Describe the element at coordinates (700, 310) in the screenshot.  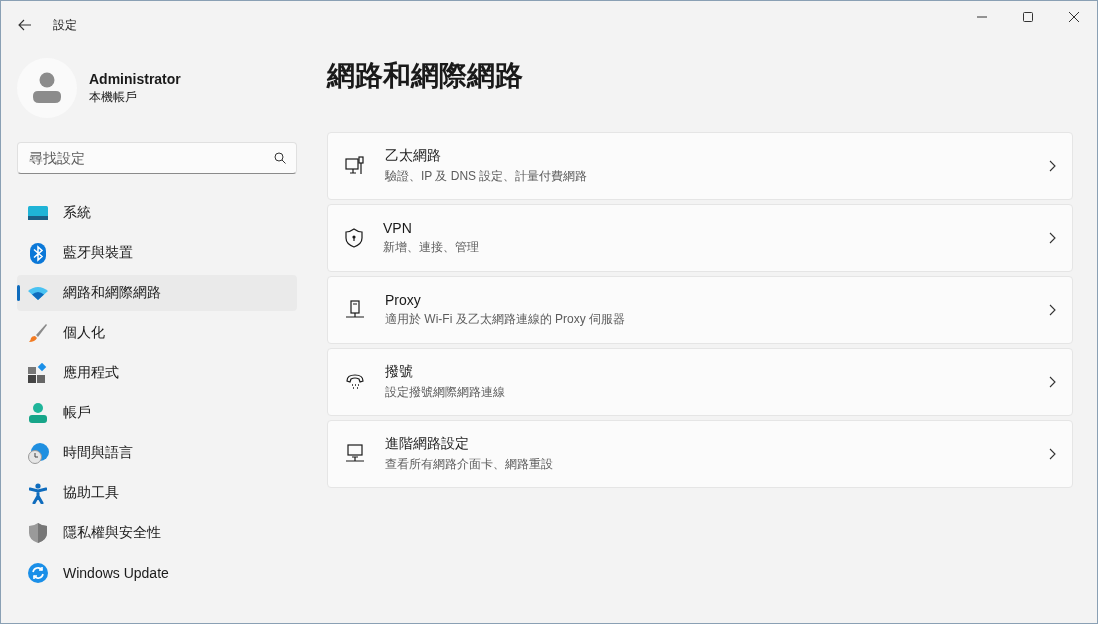
I see `settings-card: Proxy 適用於 Wi-Fi 及乙太網路連線的 Proxy 伺服器` at that location.